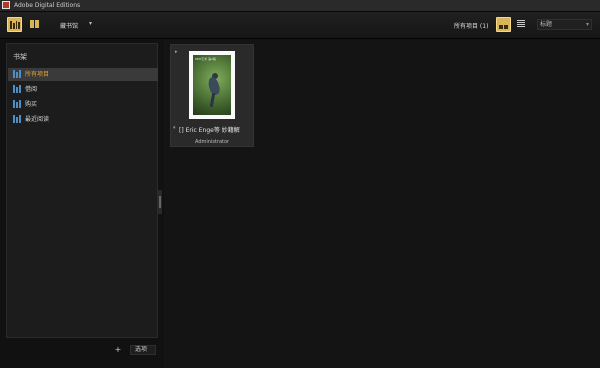  I want to click on sort-value: 标题, so click(546, 24).